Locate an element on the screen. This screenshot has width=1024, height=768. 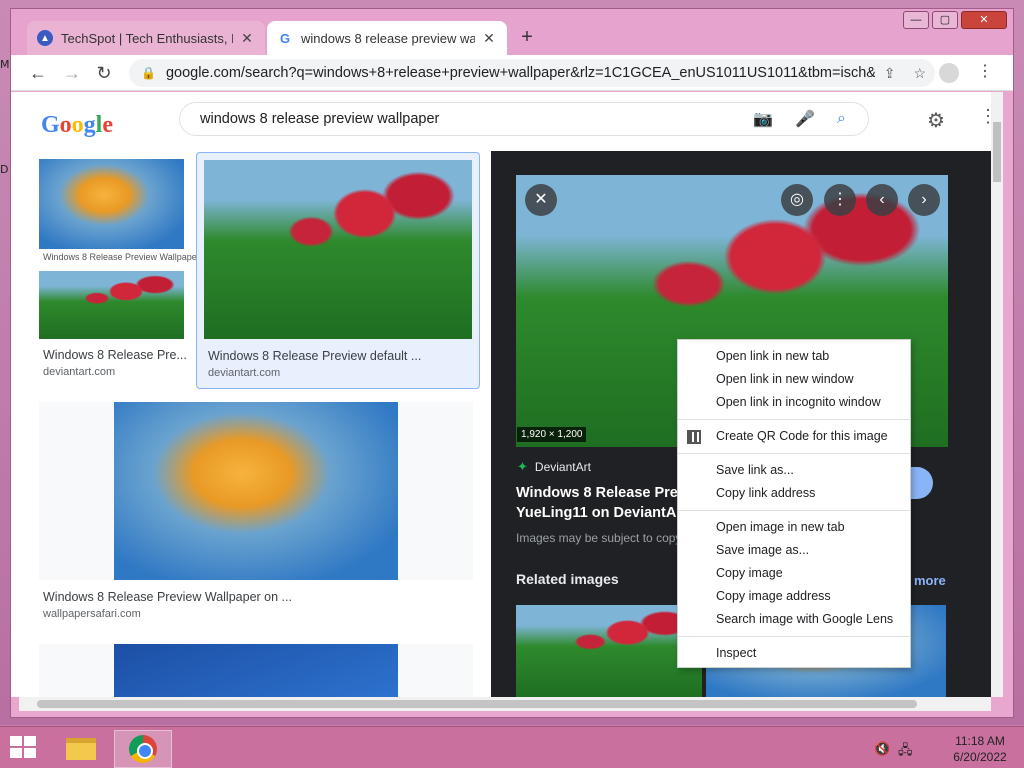
network-icon: 🖧 is located at coordinates (905, 752).